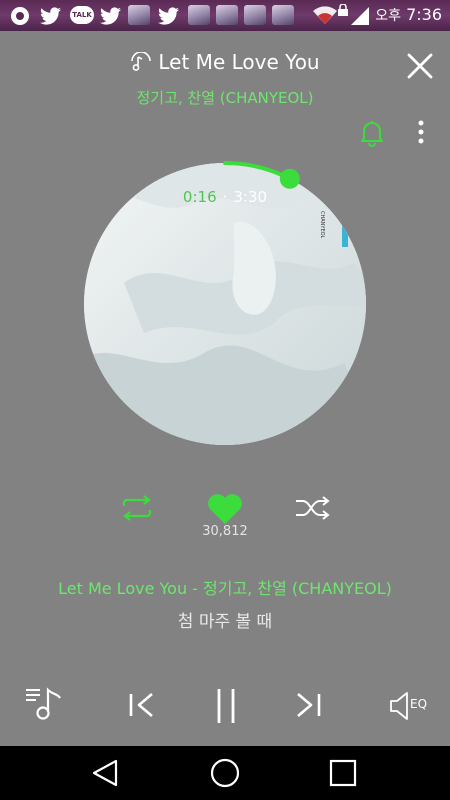 This screenshot has height=800, width=450. What do you see at coordinates (419, 704) in the screenshot?
I see `eq-label: EQ` at bounding box center [419, 704].